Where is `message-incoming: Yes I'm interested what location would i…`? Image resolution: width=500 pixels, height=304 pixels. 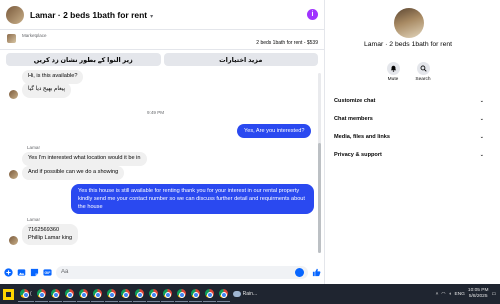
message-incoming: Yes I'm interested what location would i… is located at coordinates (84, 159).